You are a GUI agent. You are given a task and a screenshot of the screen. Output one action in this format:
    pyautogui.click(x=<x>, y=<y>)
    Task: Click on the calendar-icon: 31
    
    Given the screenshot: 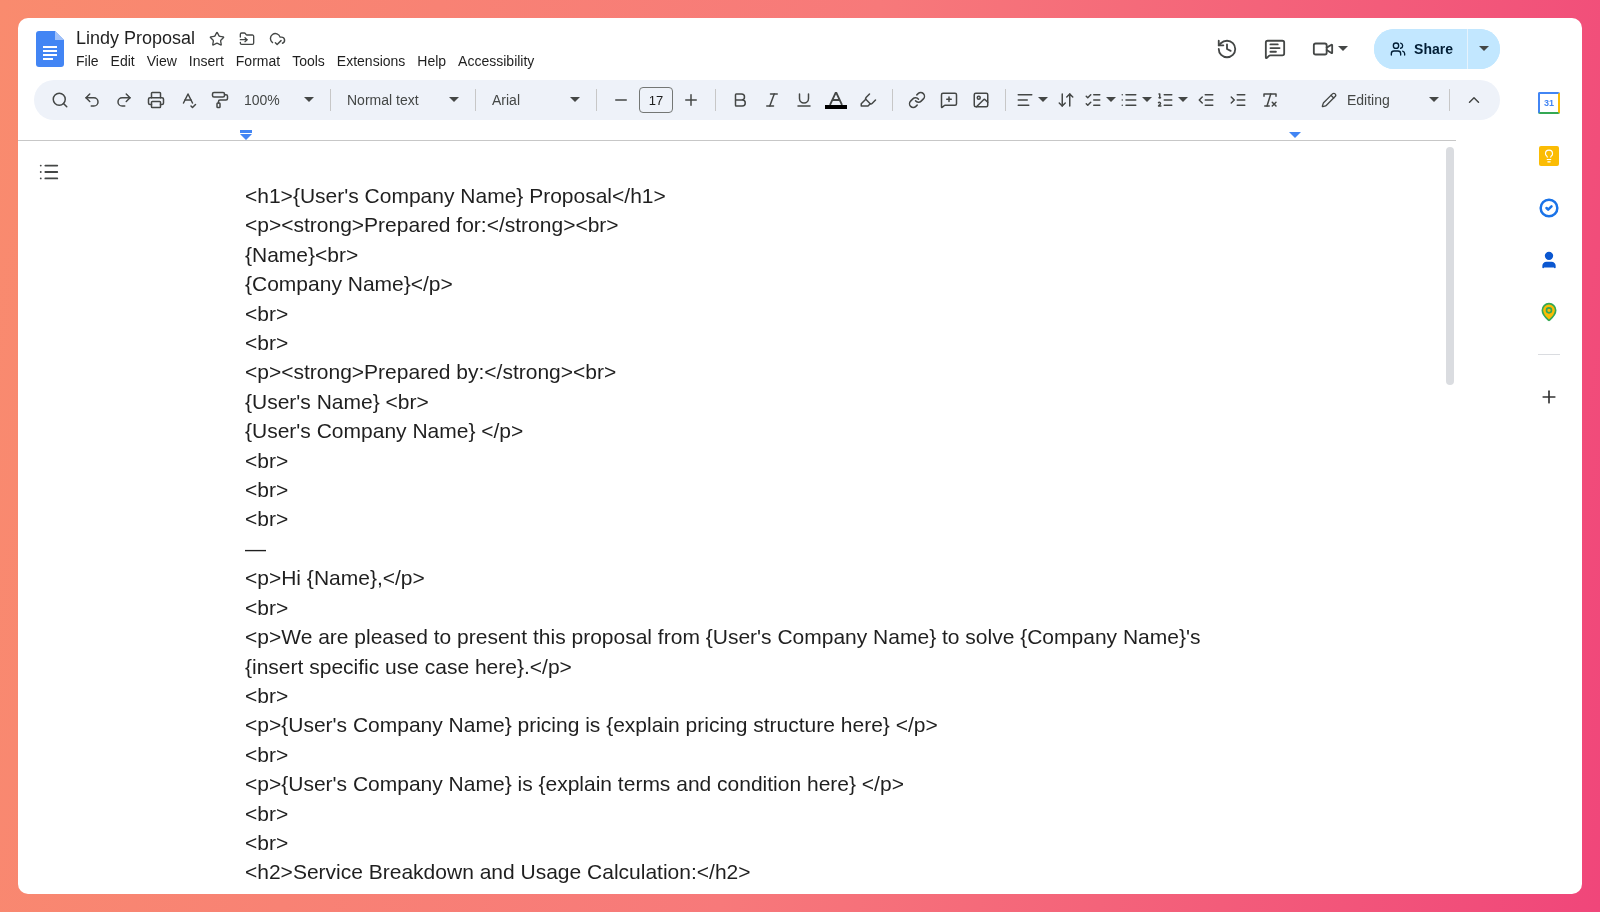 What is the action you would take?
    pyautogui.click(x=1549, y=103)
    